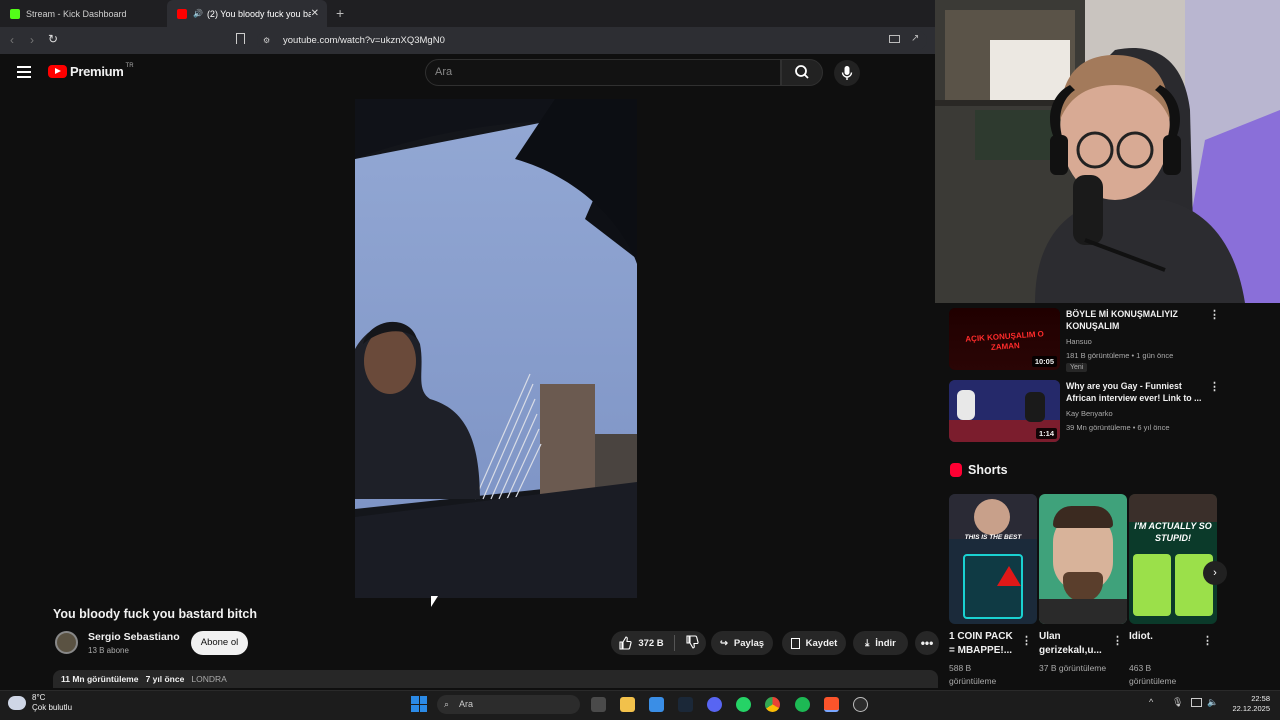 The width and height of the screenshot is (1280, 720). What do you see at coordinates (197, 13) in the screenshot?
I see `speaker-icon: 🔊` at bounding box center [197, 13].